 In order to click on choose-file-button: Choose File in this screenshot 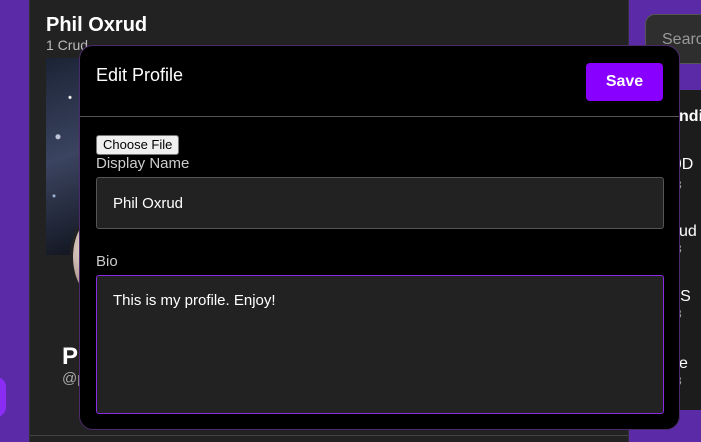, I will do `click(138, 145)`.